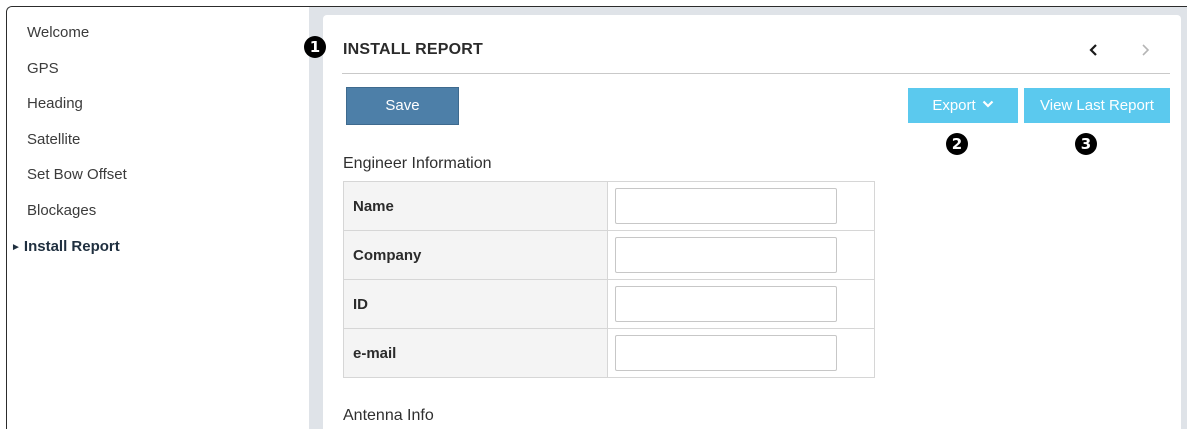 Image resolution: width=1187 pixels, height=429 pixels. What do you see at coordinates (417, 163) in the screenshot?
I see `engineer-info-heading: Engineer Information` at bounding box center [417, 163].